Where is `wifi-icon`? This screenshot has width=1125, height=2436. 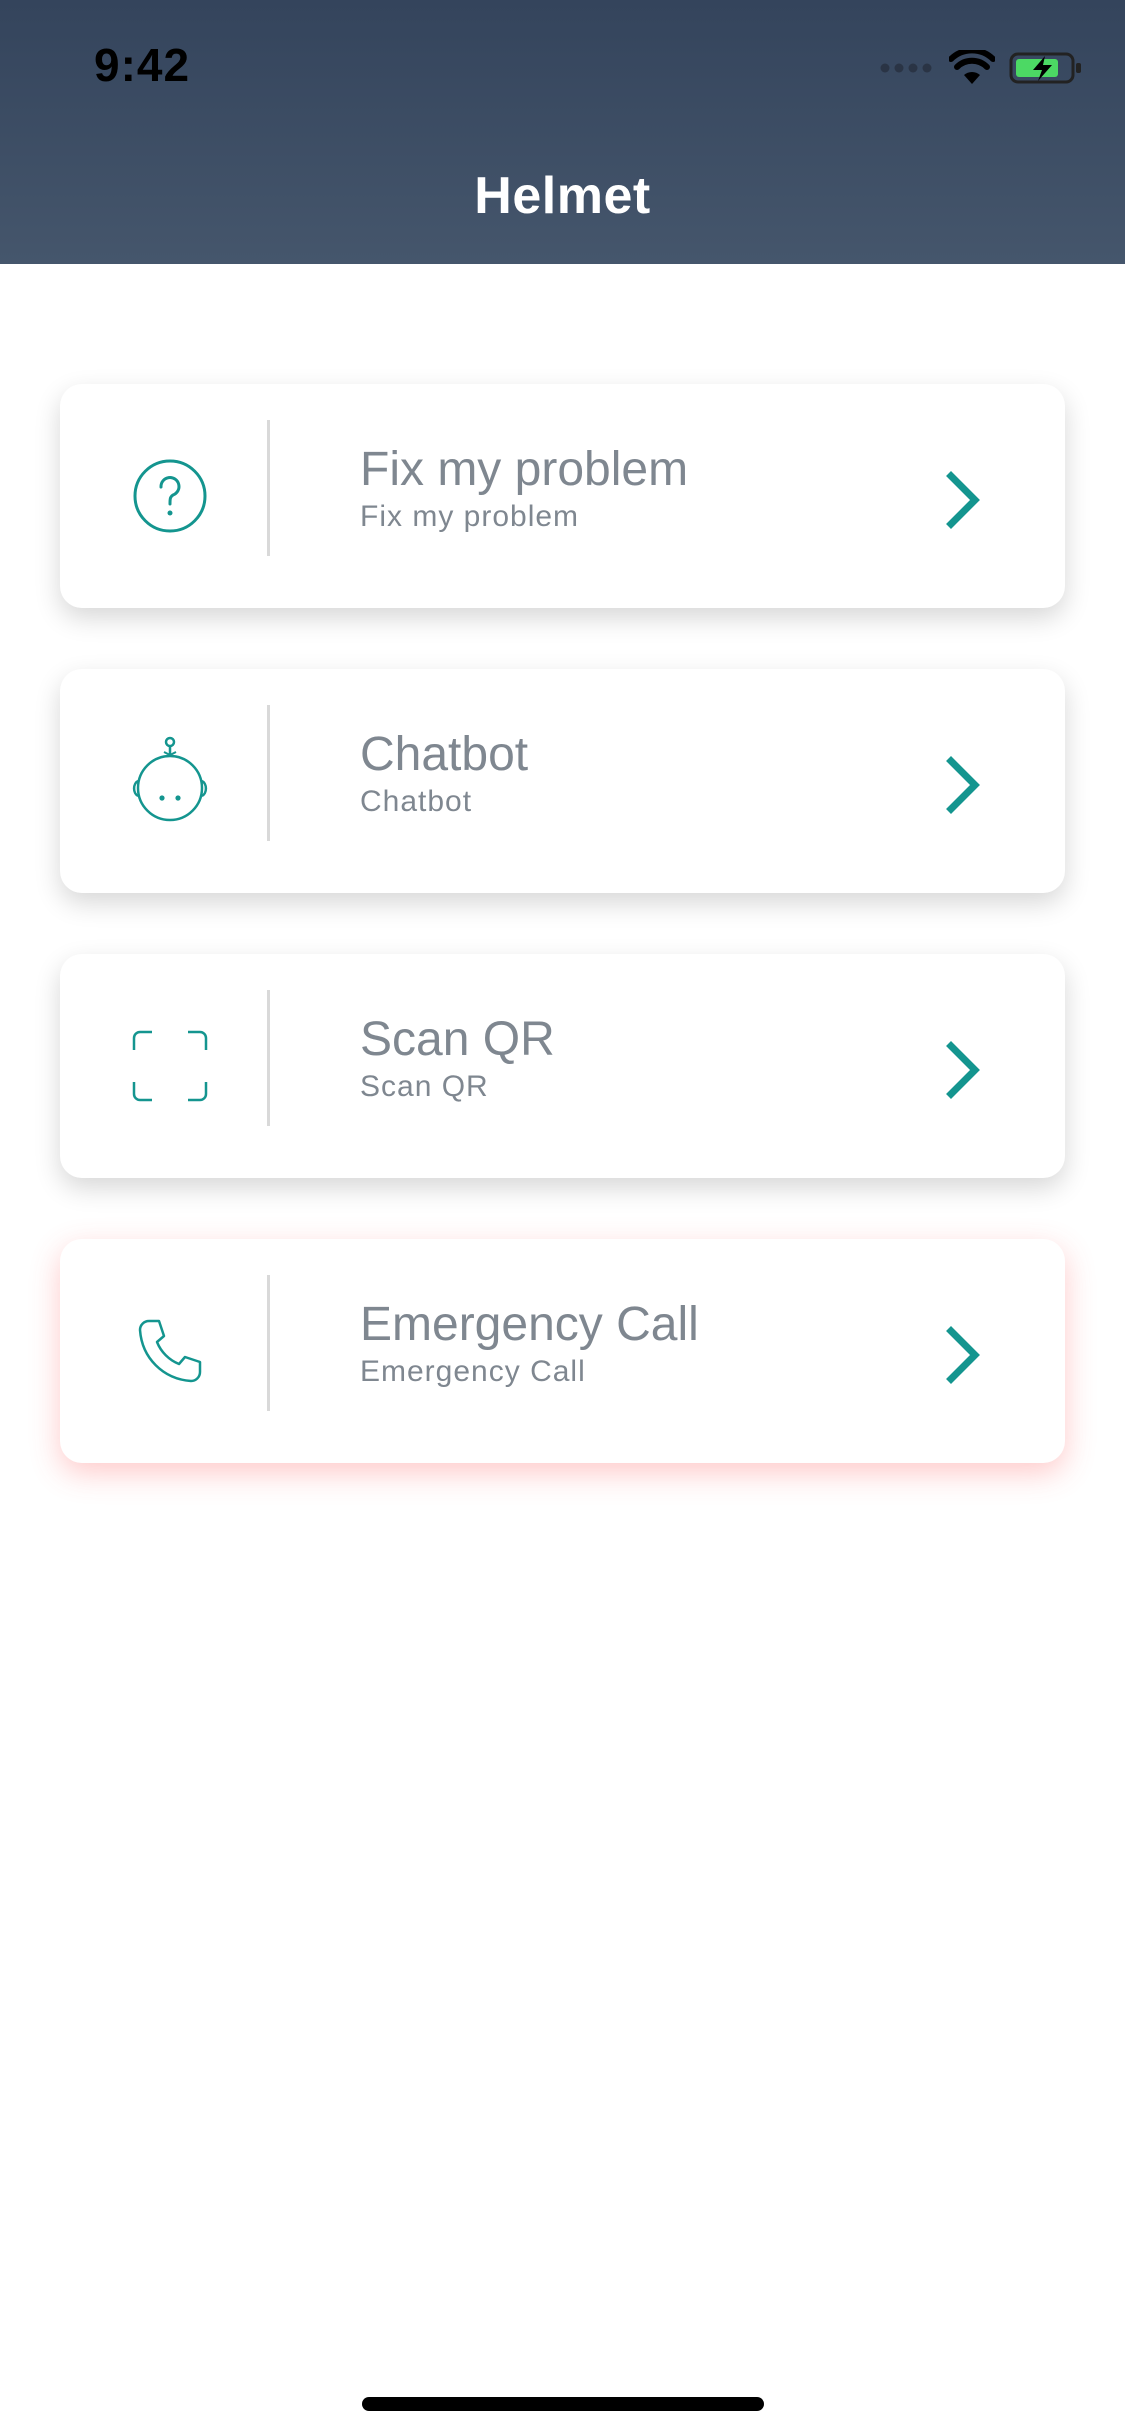
wifi-icon is located at coordinates (972, 68).